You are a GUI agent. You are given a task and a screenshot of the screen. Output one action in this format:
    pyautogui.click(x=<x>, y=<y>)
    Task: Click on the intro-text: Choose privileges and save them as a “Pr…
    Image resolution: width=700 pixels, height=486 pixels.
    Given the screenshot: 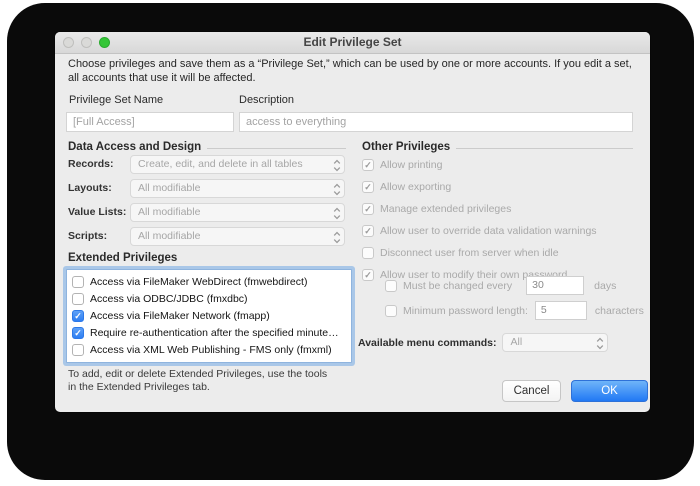 What is the action you would take?
    pyautogui.click(x=350, y=71)
    